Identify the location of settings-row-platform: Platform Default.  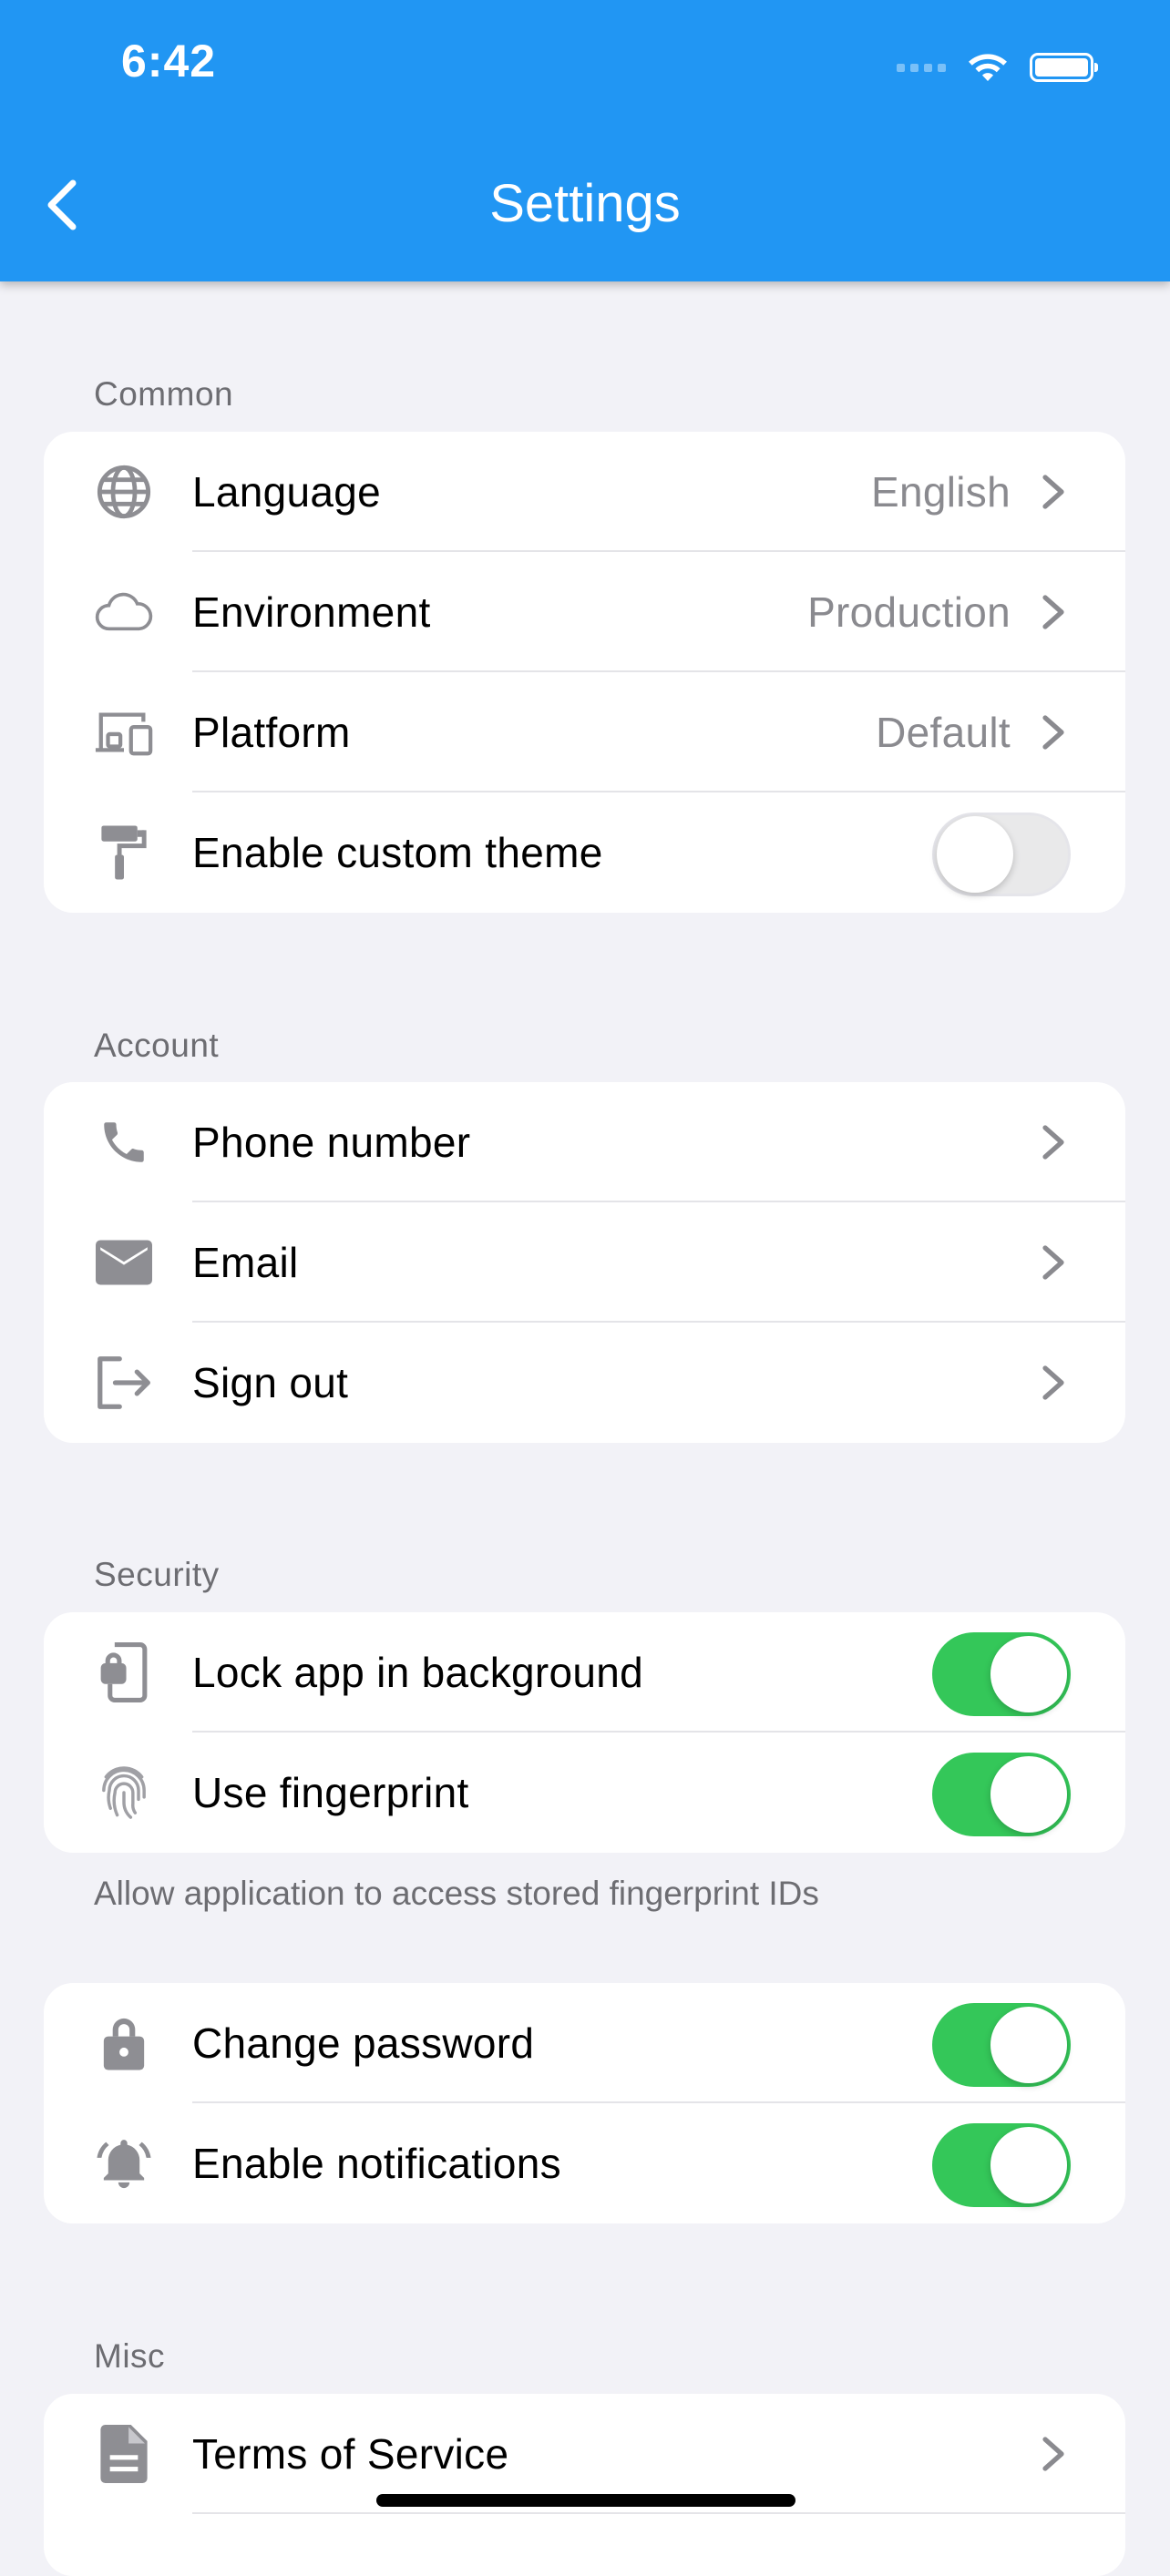
(584, 732).